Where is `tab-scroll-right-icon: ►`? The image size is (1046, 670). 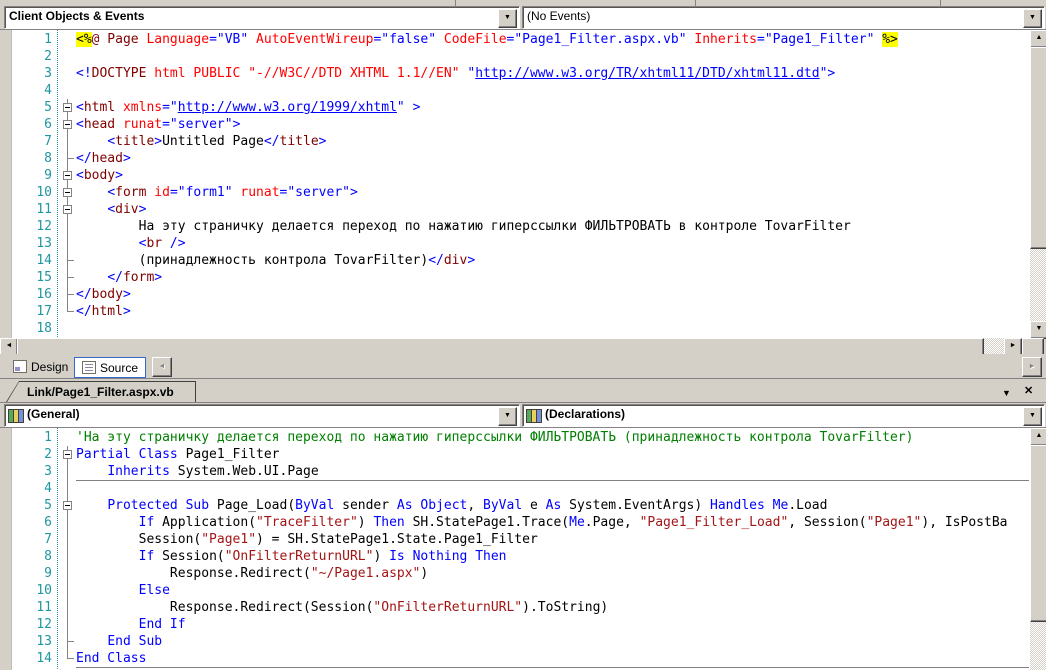
tab-scroll-right-icon: ► is located at coordinates (1032, 367).